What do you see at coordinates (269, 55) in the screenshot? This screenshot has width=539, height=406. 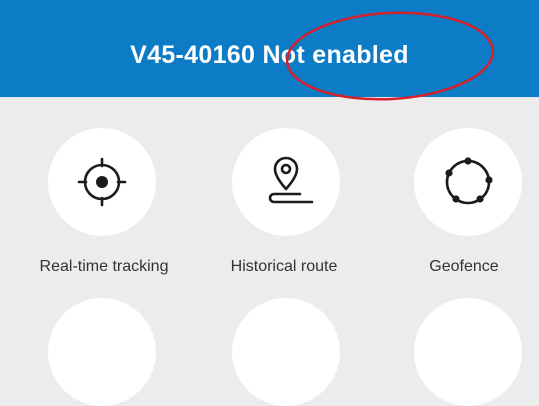 I see `device-status-title: V45-40160 Not enabled` at bounding box center [269, 55].